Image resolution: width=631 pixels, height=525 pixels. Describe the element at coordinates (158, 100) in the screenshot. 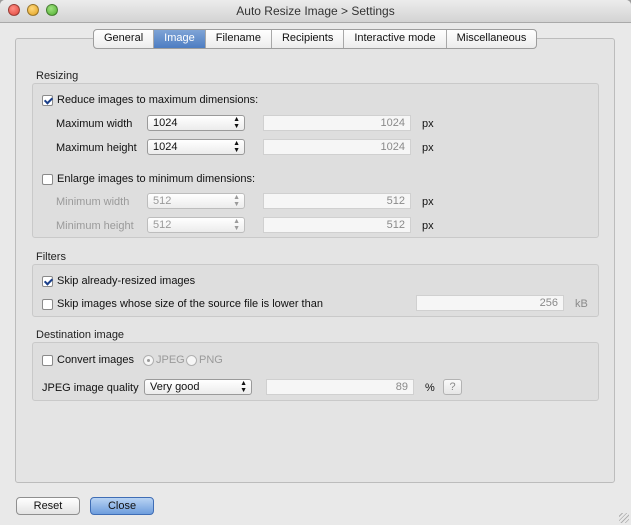

I see `reduce-images-label: Reduce images to maximum dimensions:` at that location.